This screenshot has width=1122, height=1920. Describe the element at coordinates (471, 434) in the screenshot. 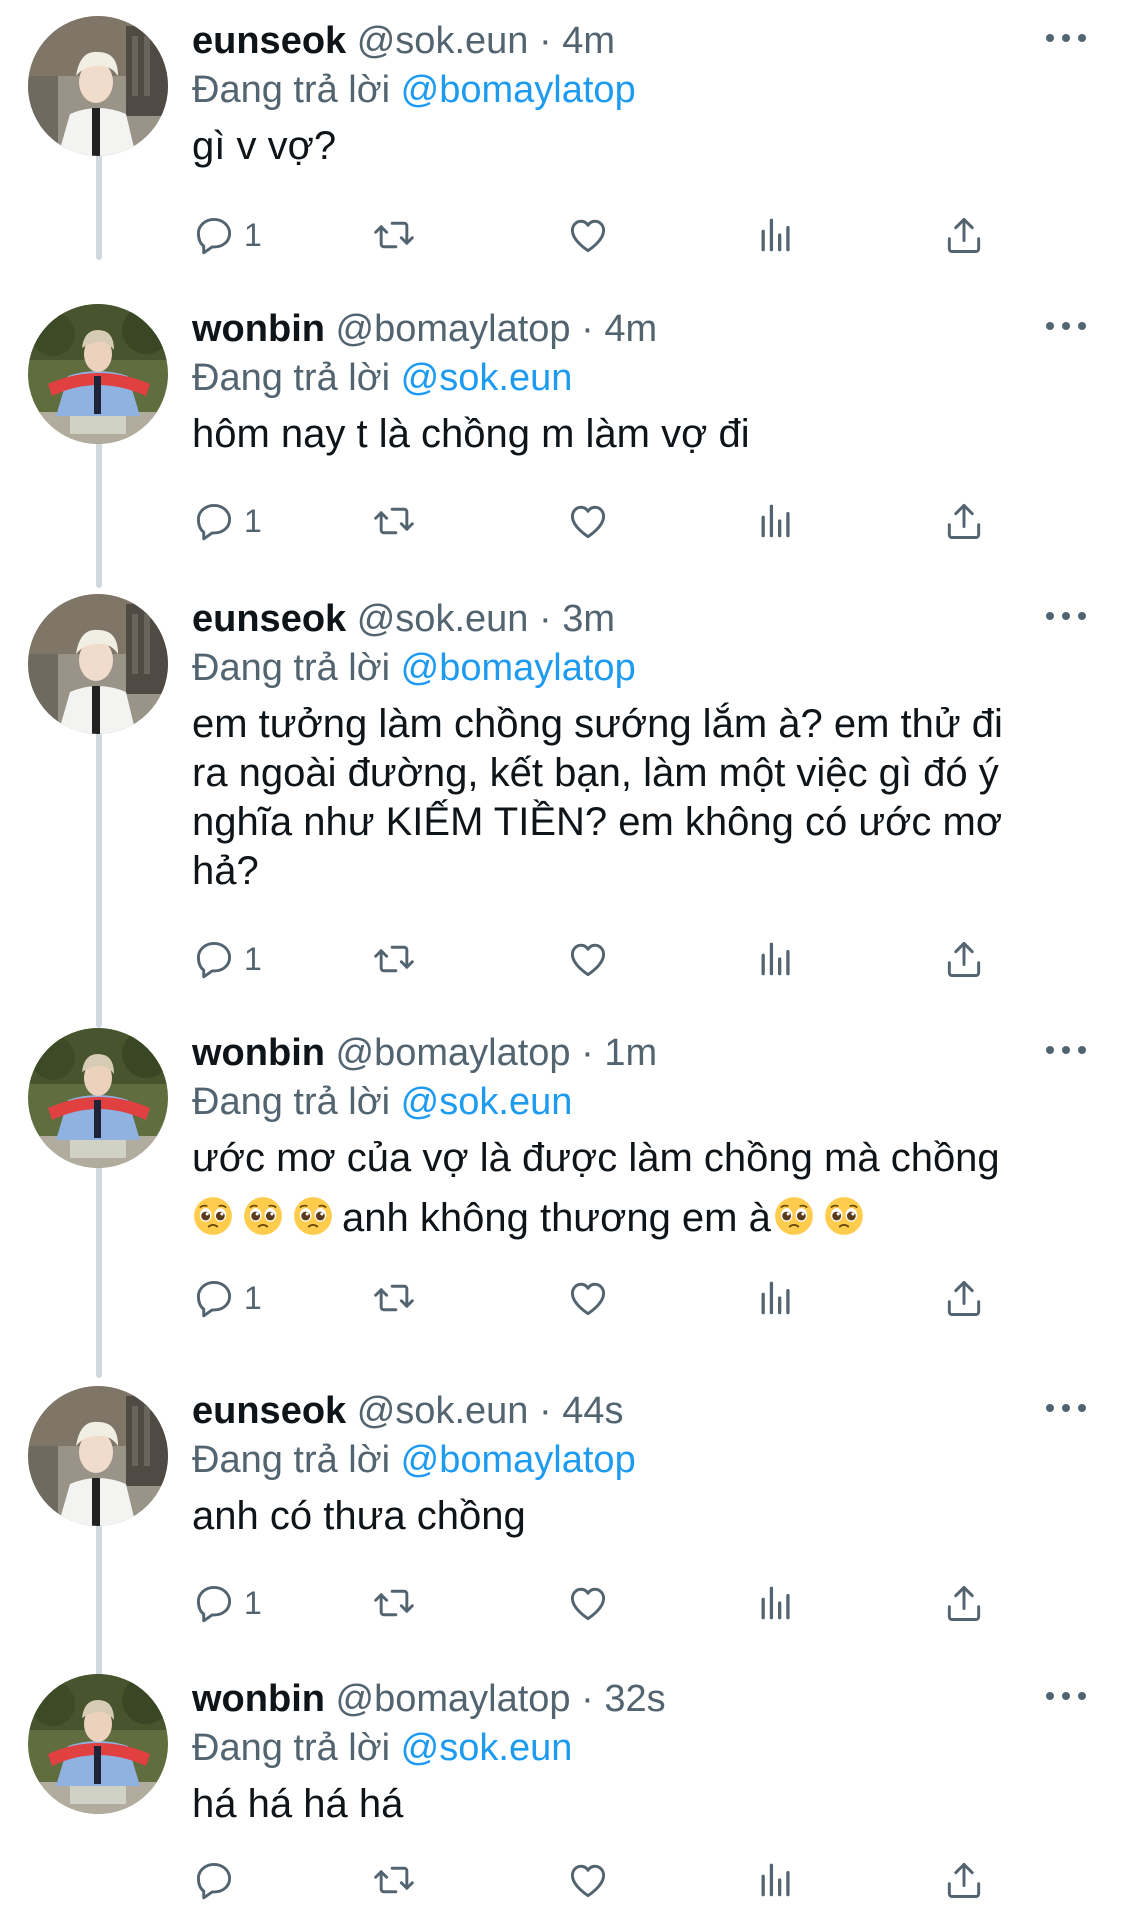

I see `tweet-text: hôm nay t là chồng m làm vợ đi` at that location.